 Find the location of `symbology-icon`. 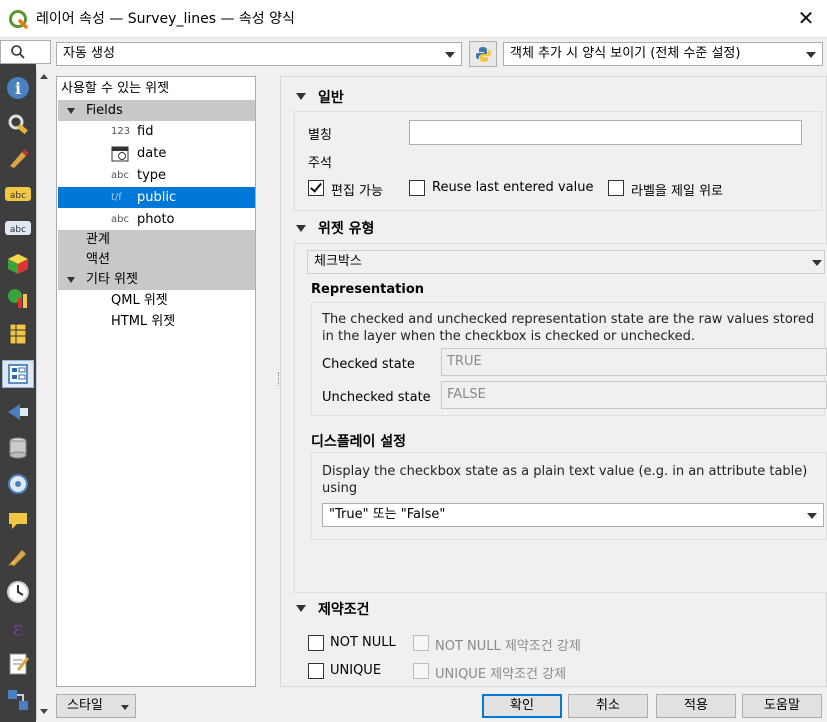

symbology-icon is located at coordinates (18, 158).